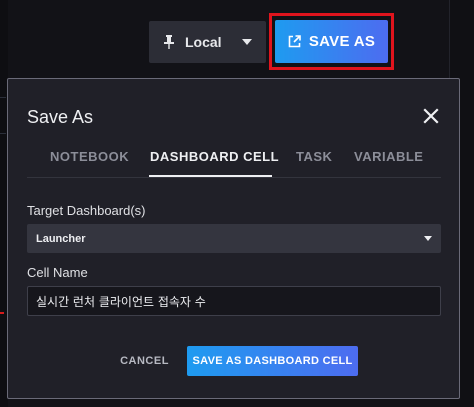  I want to click on background-marker, so click(2, 313).